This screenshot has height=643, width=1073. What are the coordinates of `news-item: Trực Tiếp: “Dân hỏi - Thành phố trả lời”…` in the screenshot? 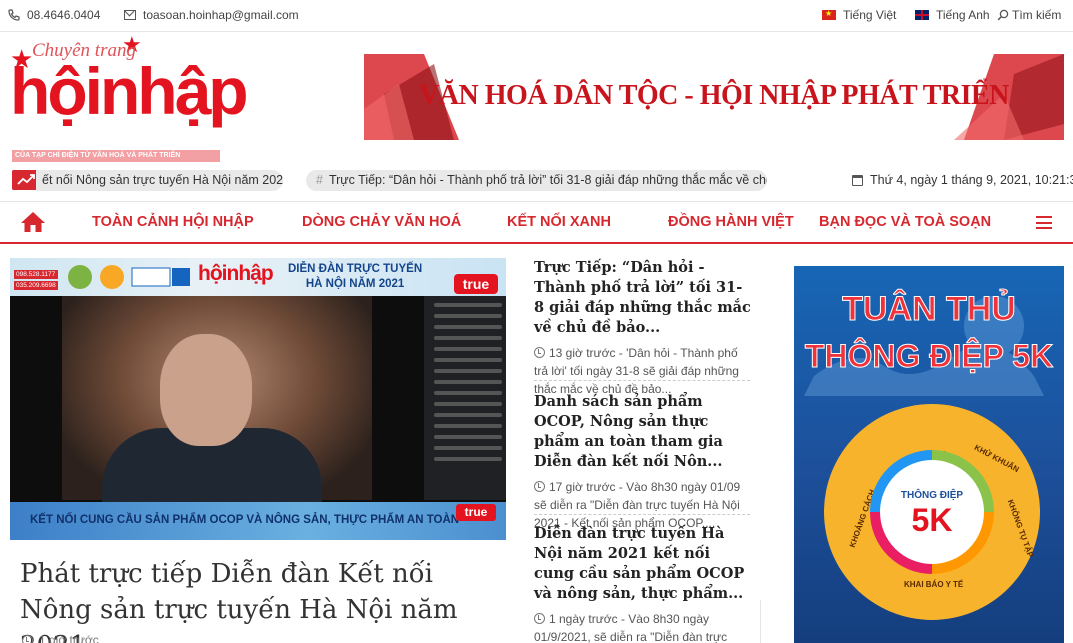 It's located at (643, 328).